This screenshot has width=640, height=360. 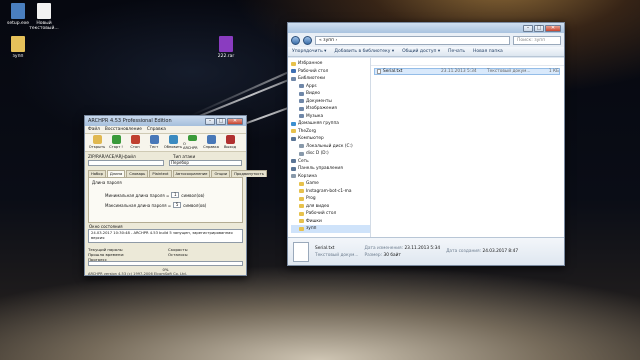 I want to click on nav-item: Избранное, so click(x=330, y=64).